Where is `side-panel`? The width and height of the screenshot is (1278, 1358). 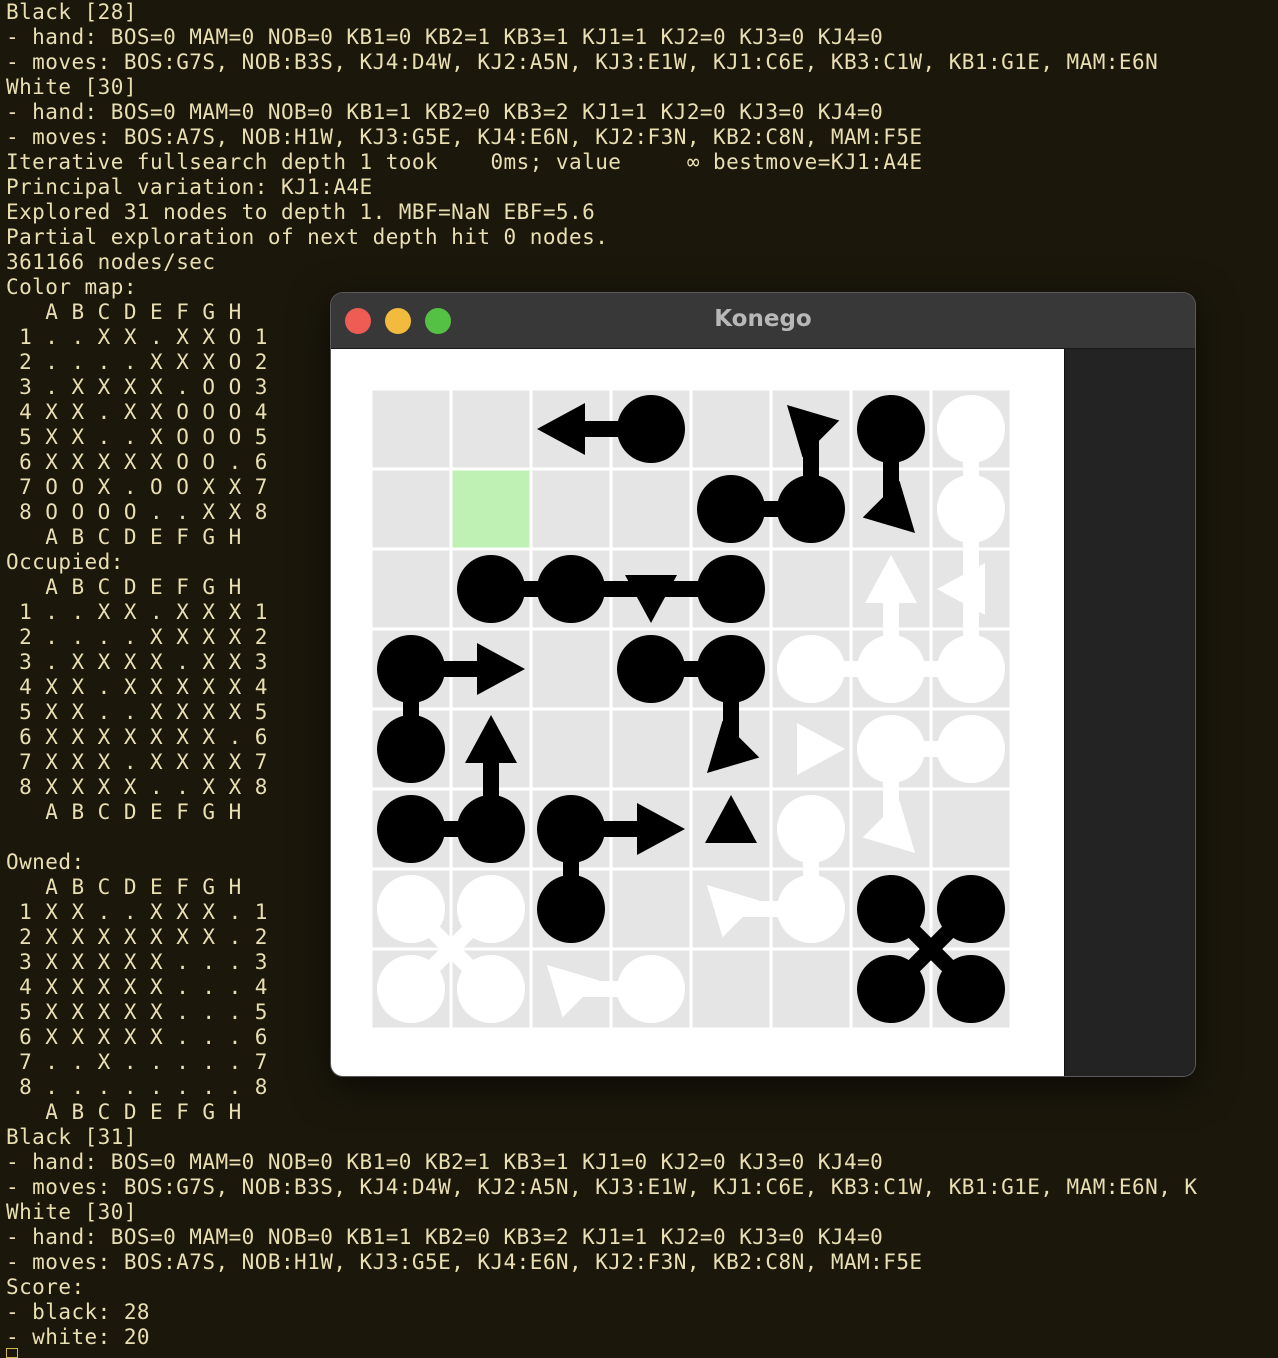 side-panel is located at coordinates (1129, 712).